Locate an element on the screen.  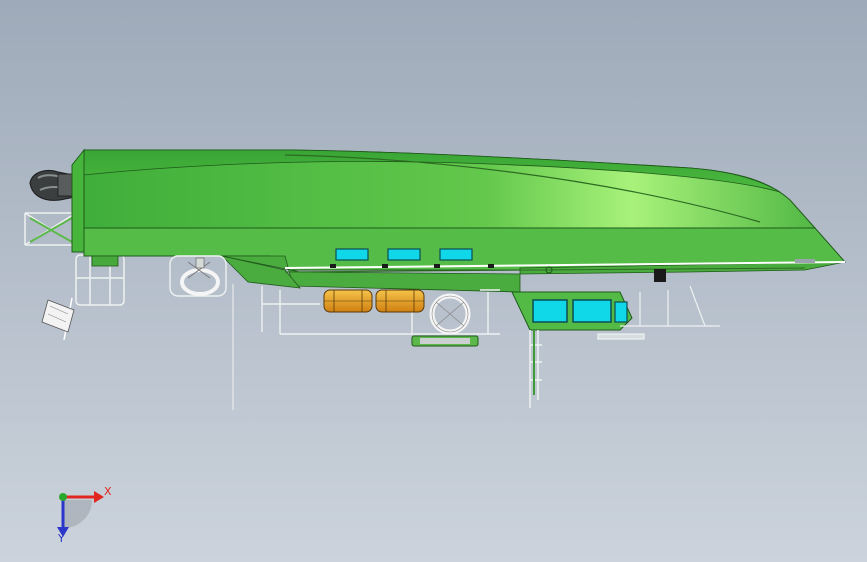
bow-marker is located at coordinates (660, 275).